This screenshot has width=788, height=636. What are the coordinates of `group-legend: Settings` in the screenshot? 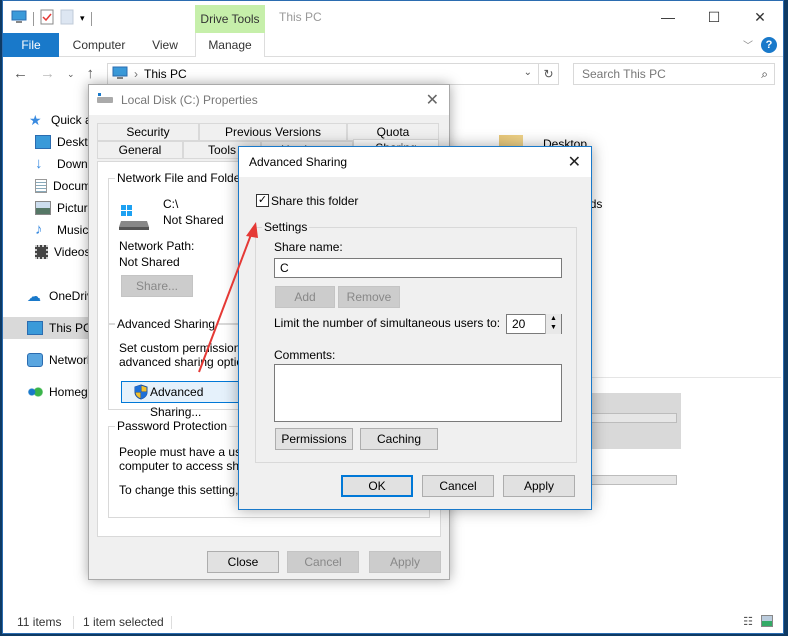 It's located at (286, 227).